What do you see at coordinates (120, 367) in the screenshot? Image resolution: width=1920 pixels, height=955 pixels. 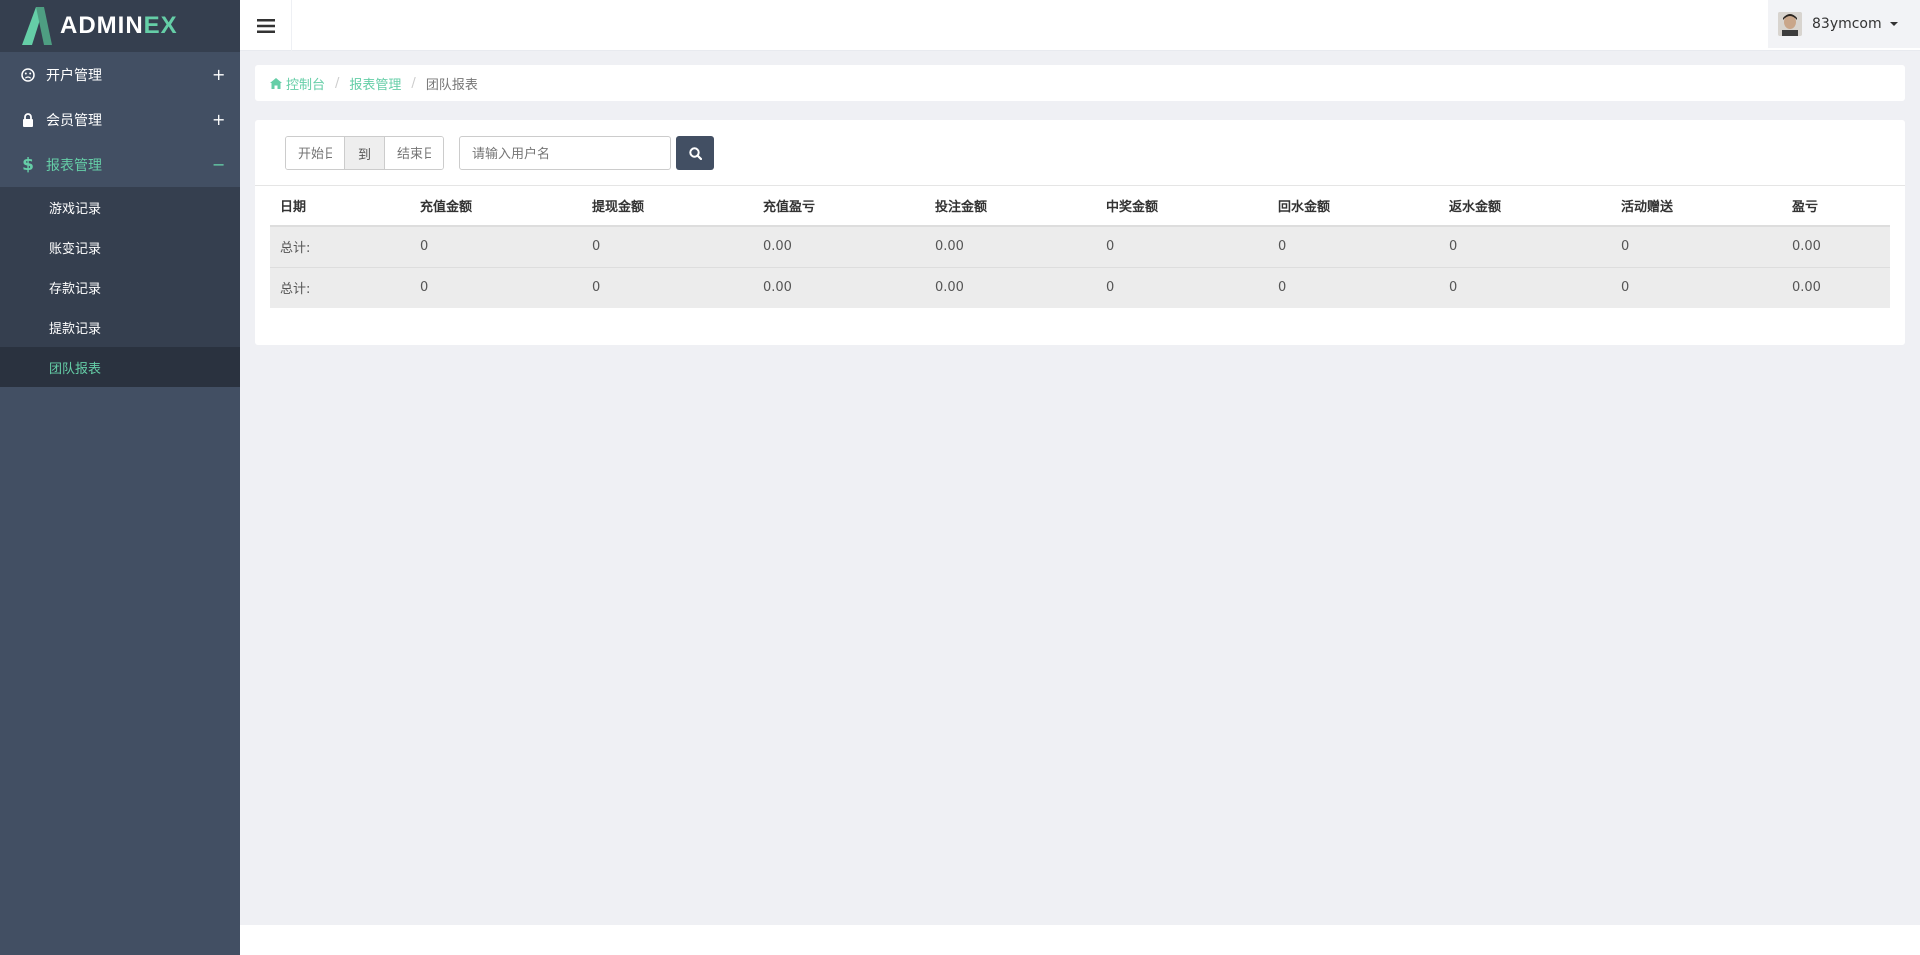 I see `sidebar-subitem-team-report: 团队报表` at bounding box center [120, 367].